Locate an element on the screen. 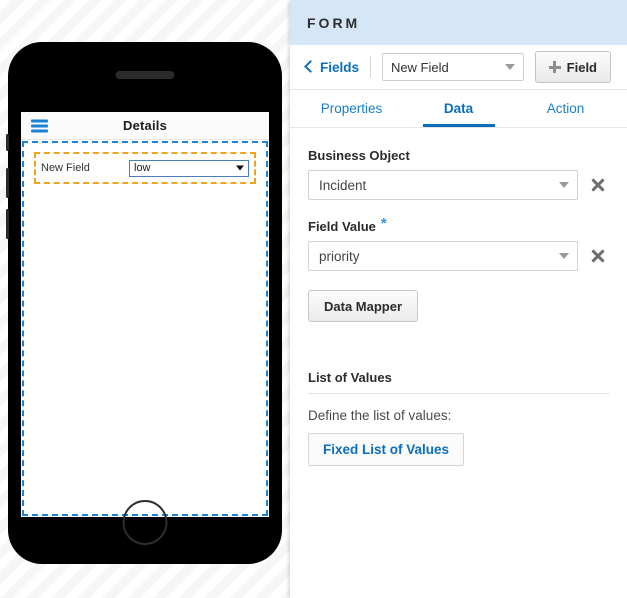 The image size is (627, 598). panel-tabs: Properties Data Action is located at coordinates (458, 109).